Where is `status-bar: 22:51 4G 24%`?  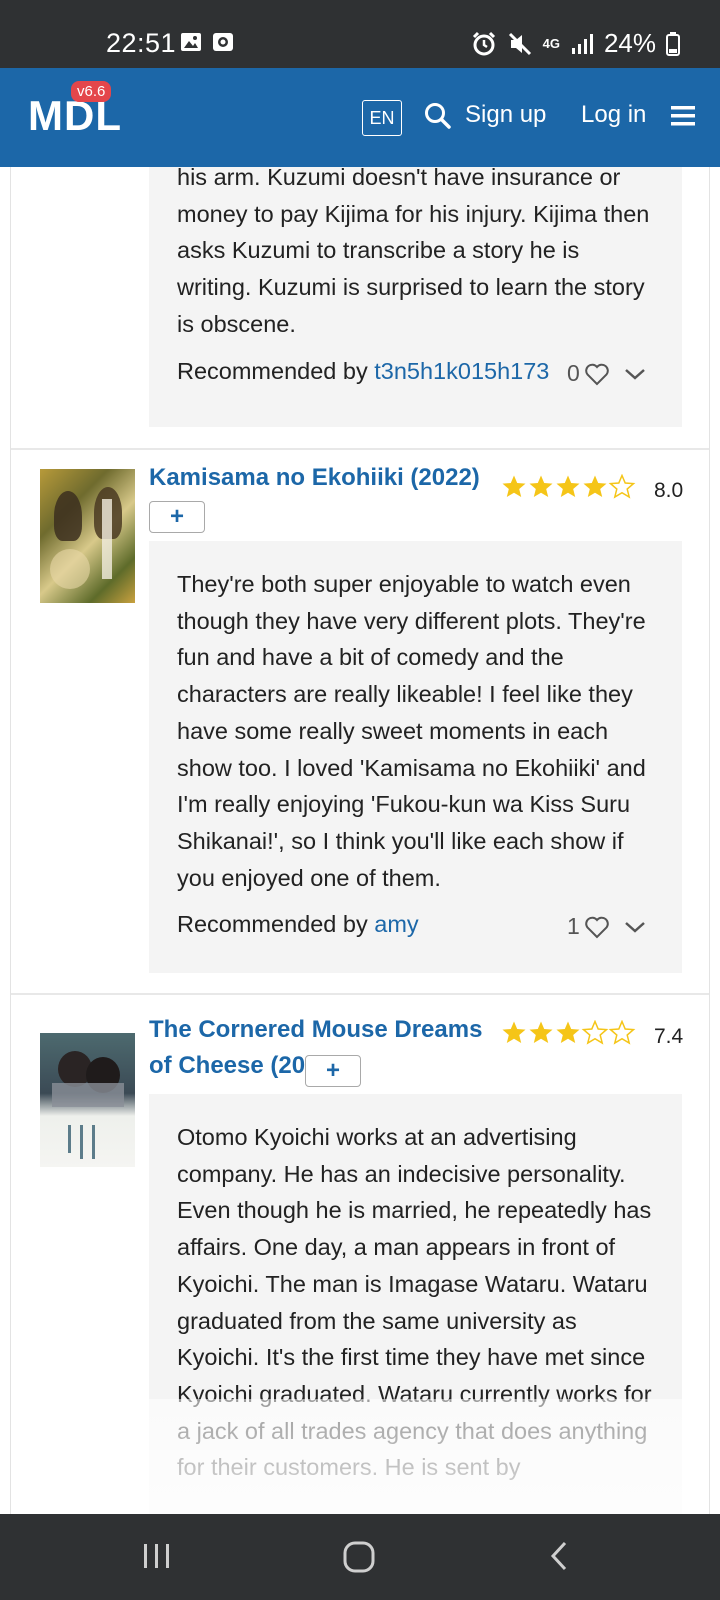 status-bar: 22:51 4G 24% is located at coordinates (360, 34).